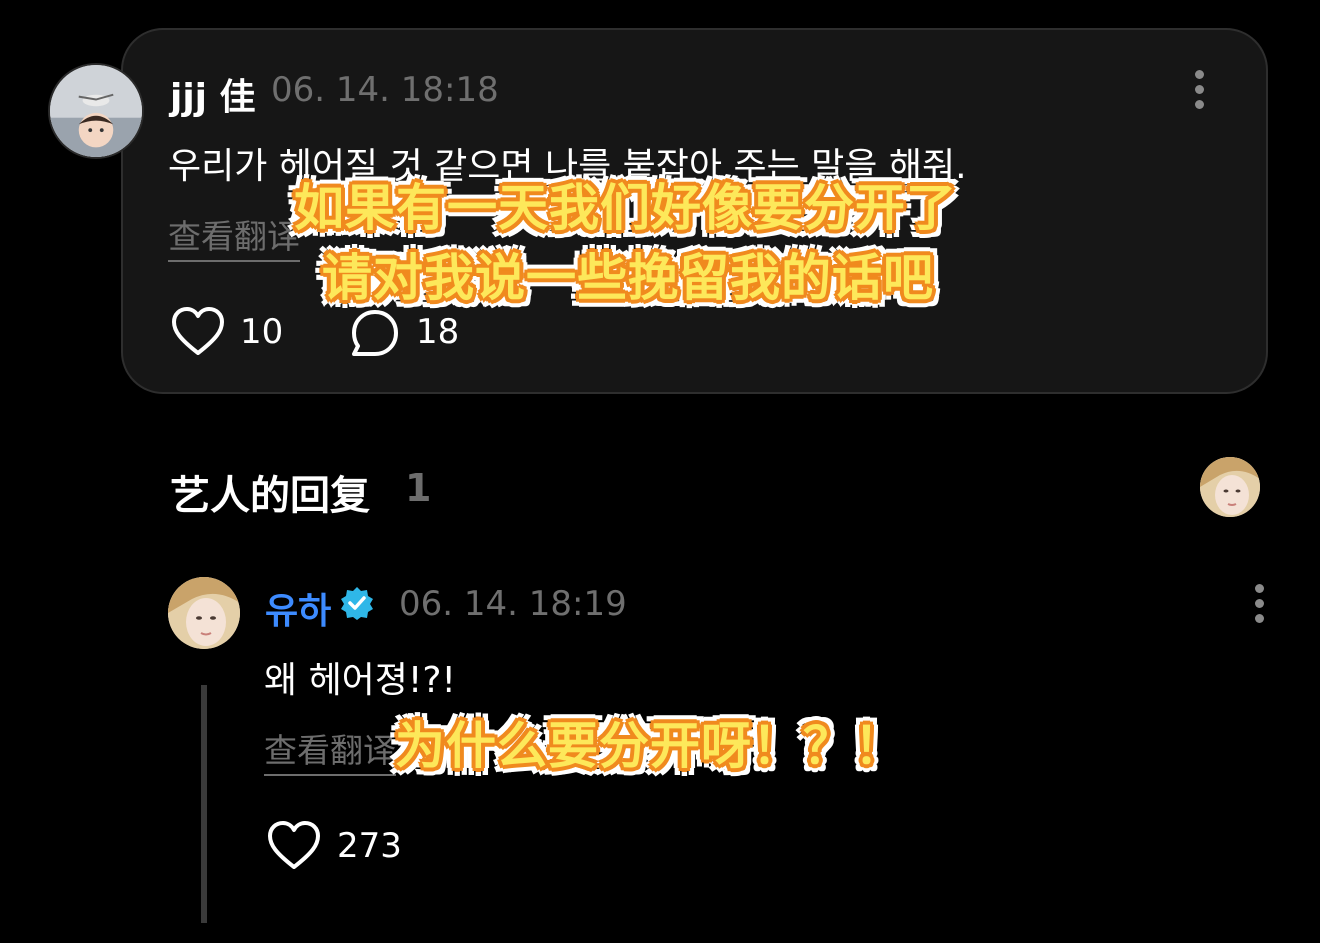 This screenshot has width=1320, height=943. Describe the element at coordinates (204, 804) in the screenshot. I see `reply-thread-line` at that location.